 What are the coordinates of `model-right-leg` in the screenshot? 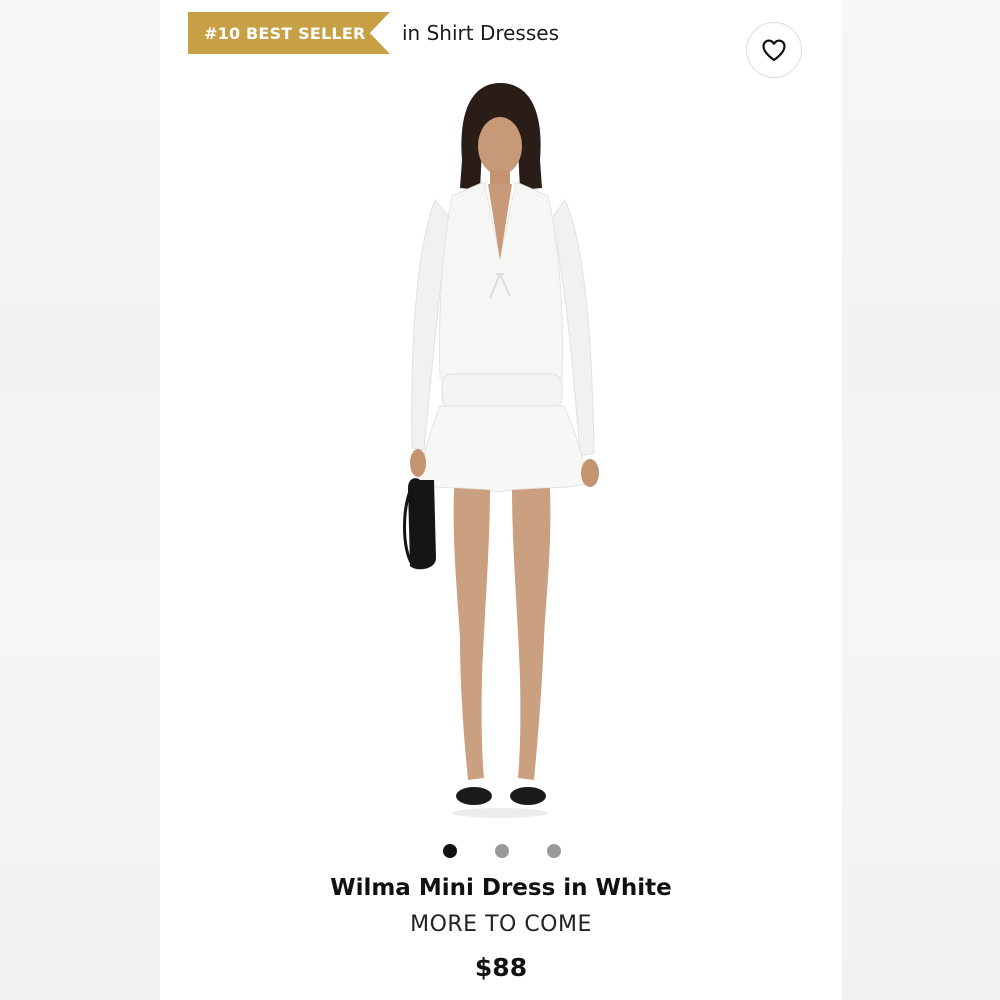 It's located at (531, 634).